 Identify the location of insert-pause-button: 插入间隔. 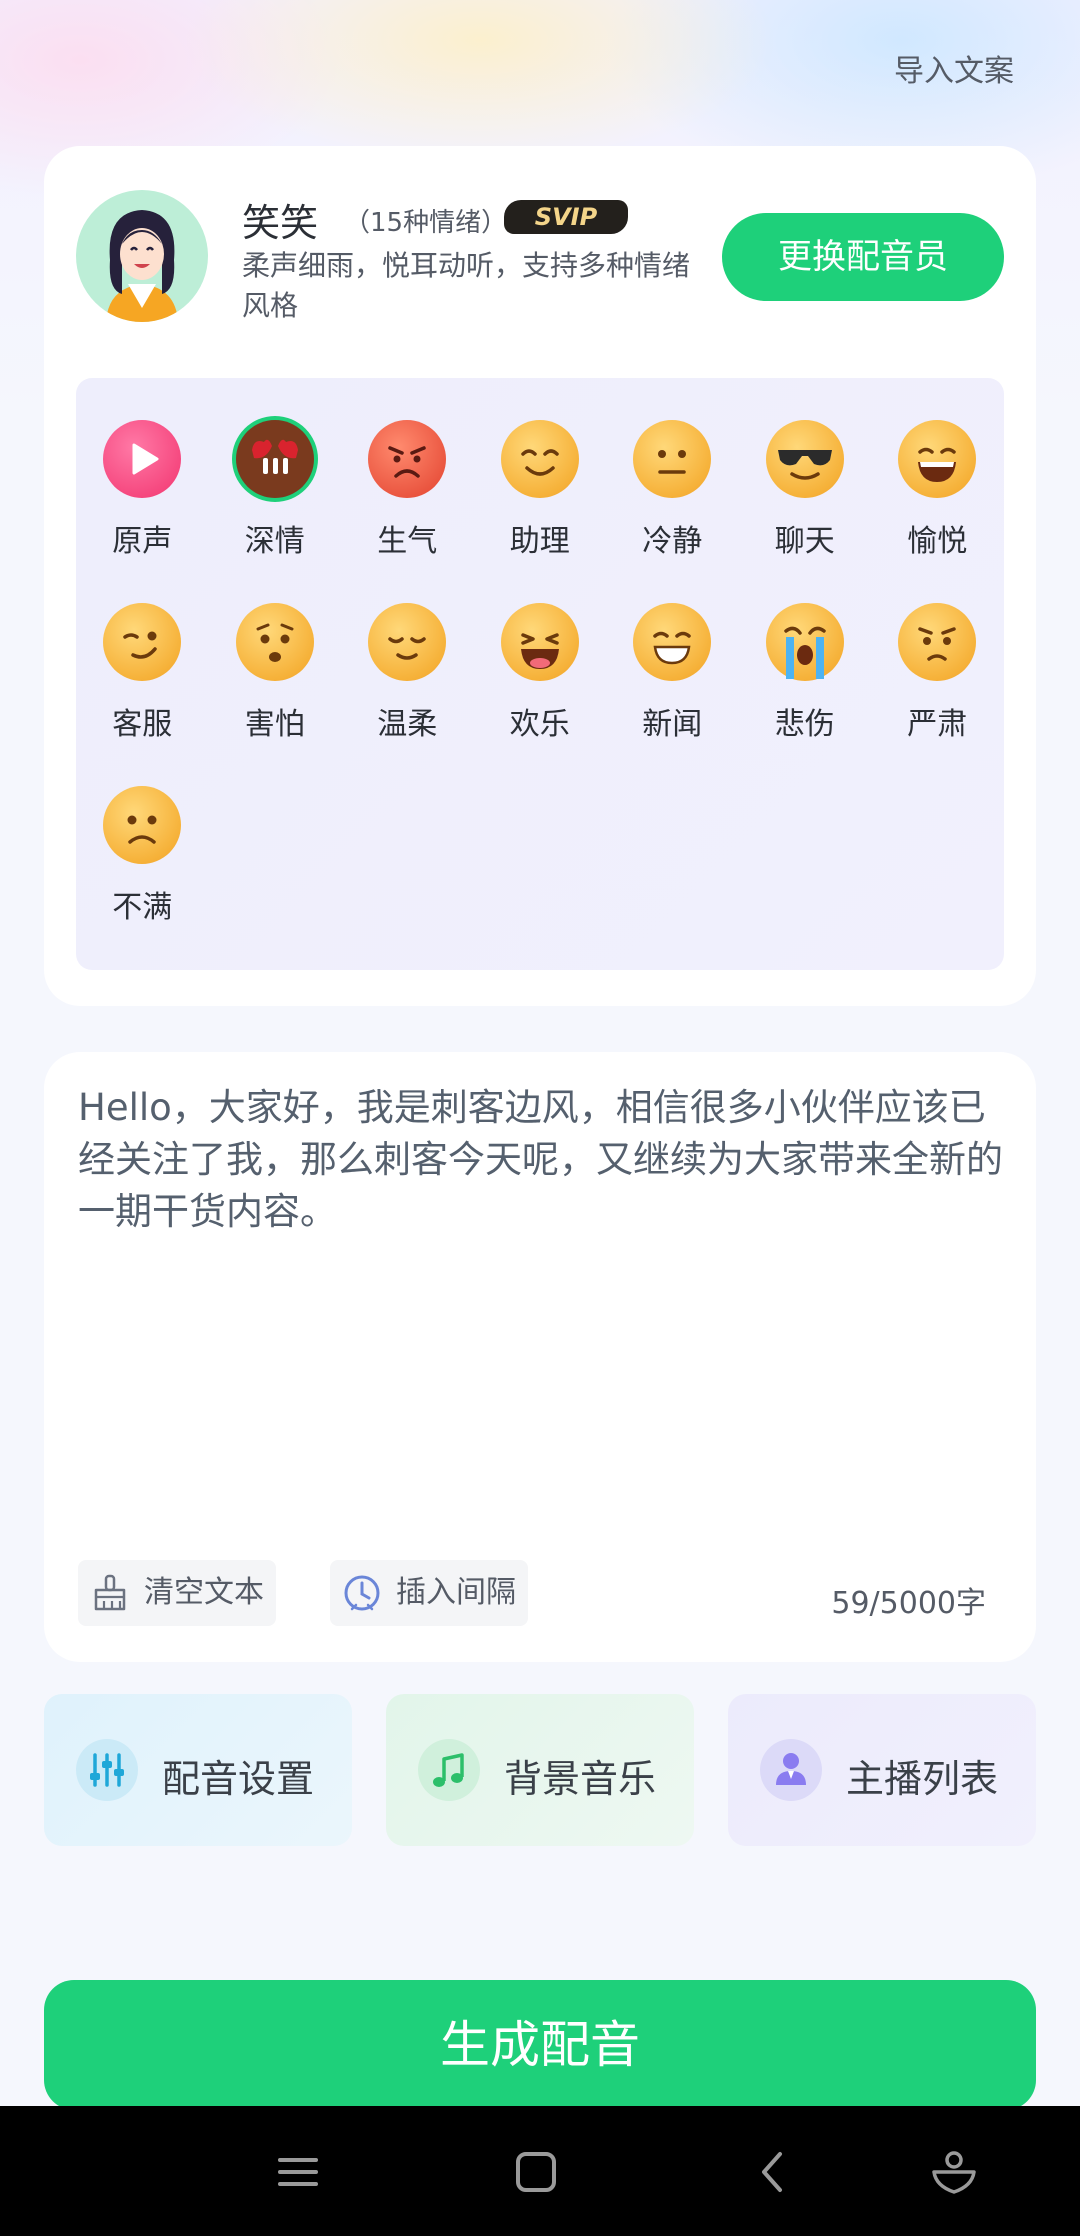
(429, 1593).